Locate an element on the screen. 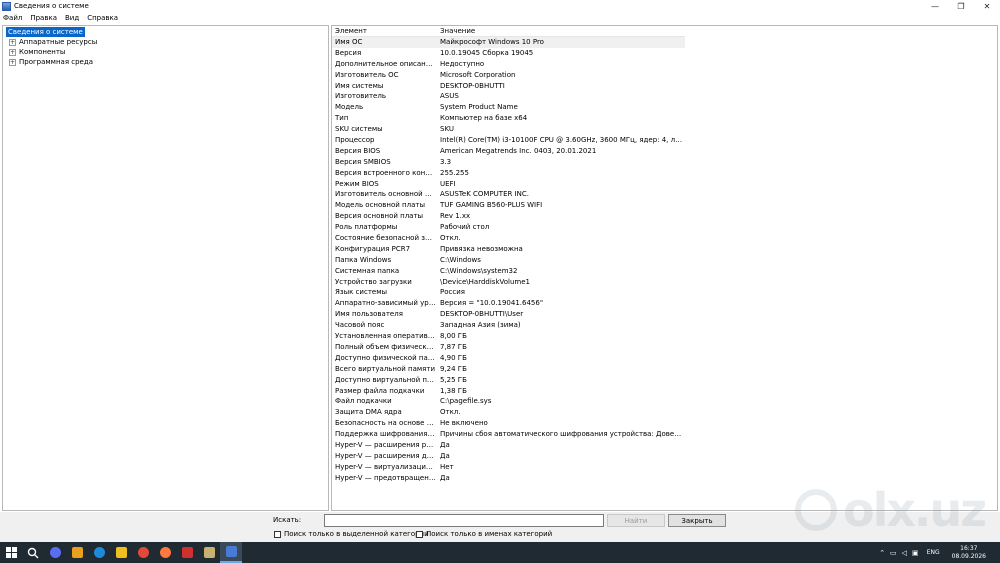 This screenshot has height=563, width=1000. table-row: Часовой пояс Западная Азия (зима) is located at coordinates (508, 325).